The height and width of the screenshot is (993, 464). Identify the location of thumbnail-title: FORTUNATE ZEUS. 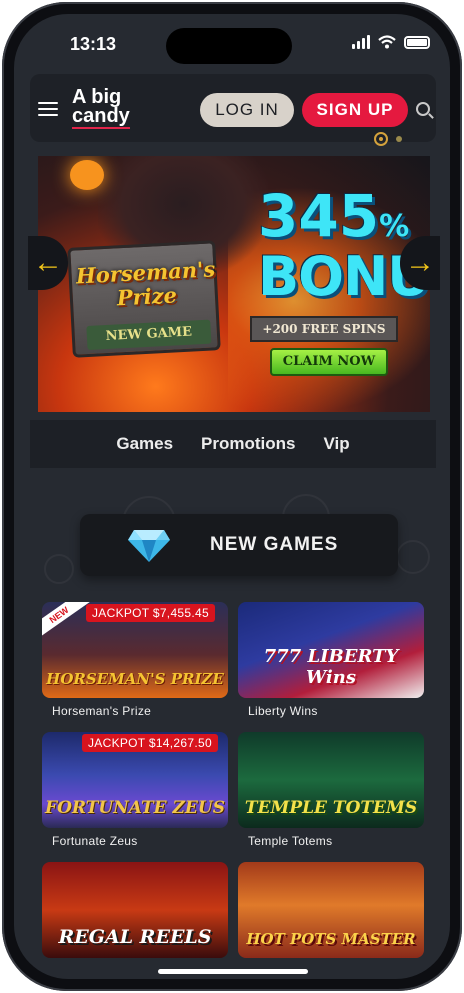
(135, 808).